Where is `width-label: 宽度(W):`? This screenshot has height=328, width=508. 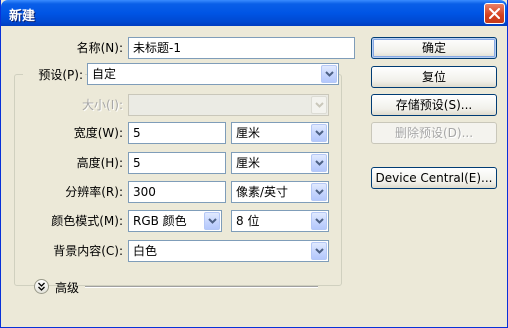 width-label: 宽度(W): is located at coordinates (98, 133).